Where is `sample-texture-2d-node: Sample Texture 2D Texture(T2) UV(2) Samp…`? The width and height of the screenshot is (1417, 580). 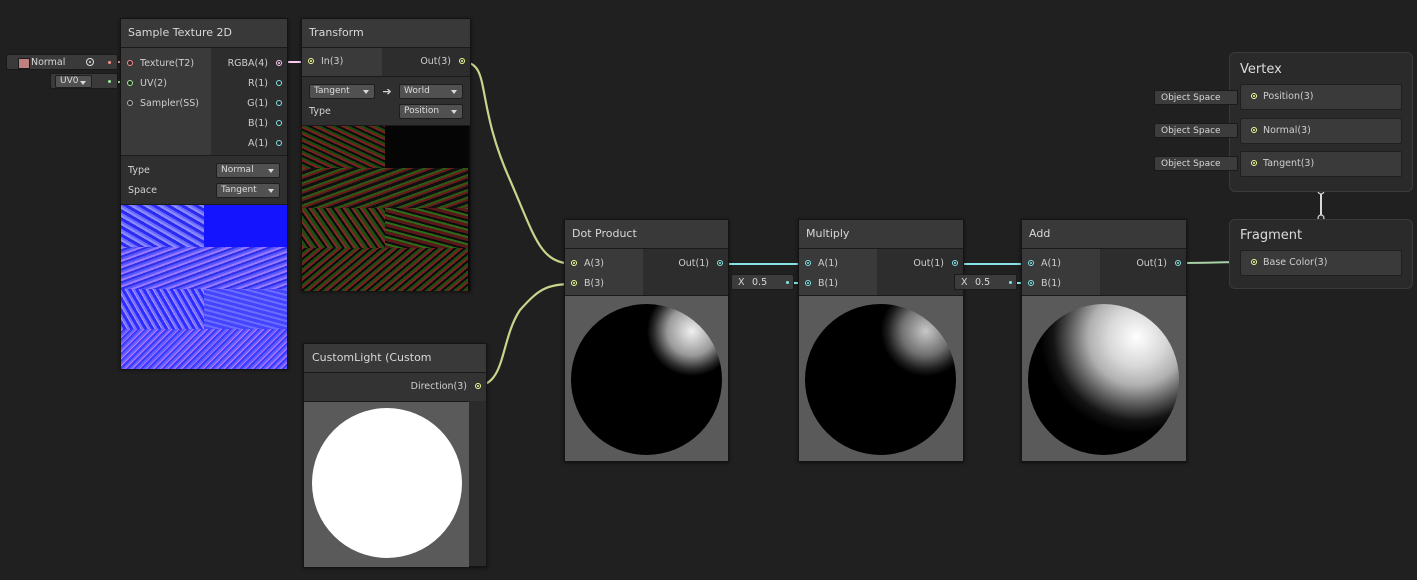
sample-texture-2d-node: Sample Texture 2D Texture(T2) UV(2) Samp… is located at coordinates (204, 193).